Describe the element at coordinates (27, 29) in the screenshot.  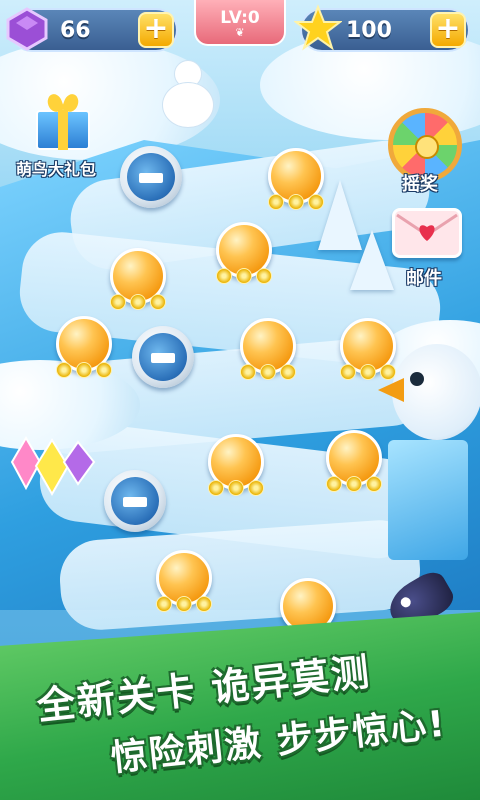
I see `purple-gem-icon` at that location.